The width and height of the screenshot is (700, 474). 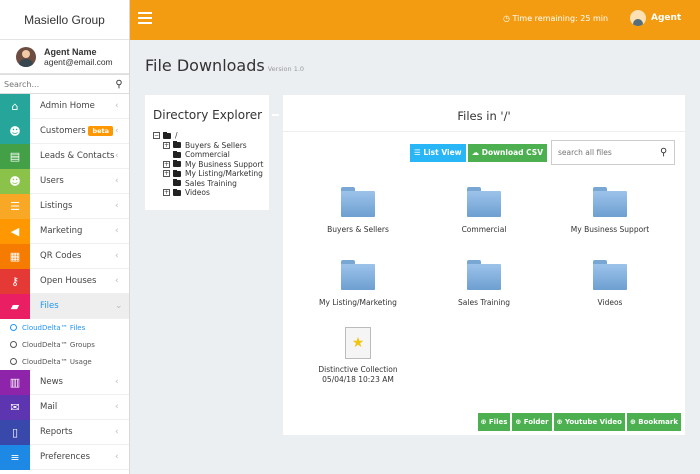 I want to click on menu-toggle-icon, so click(x=145, y=19).